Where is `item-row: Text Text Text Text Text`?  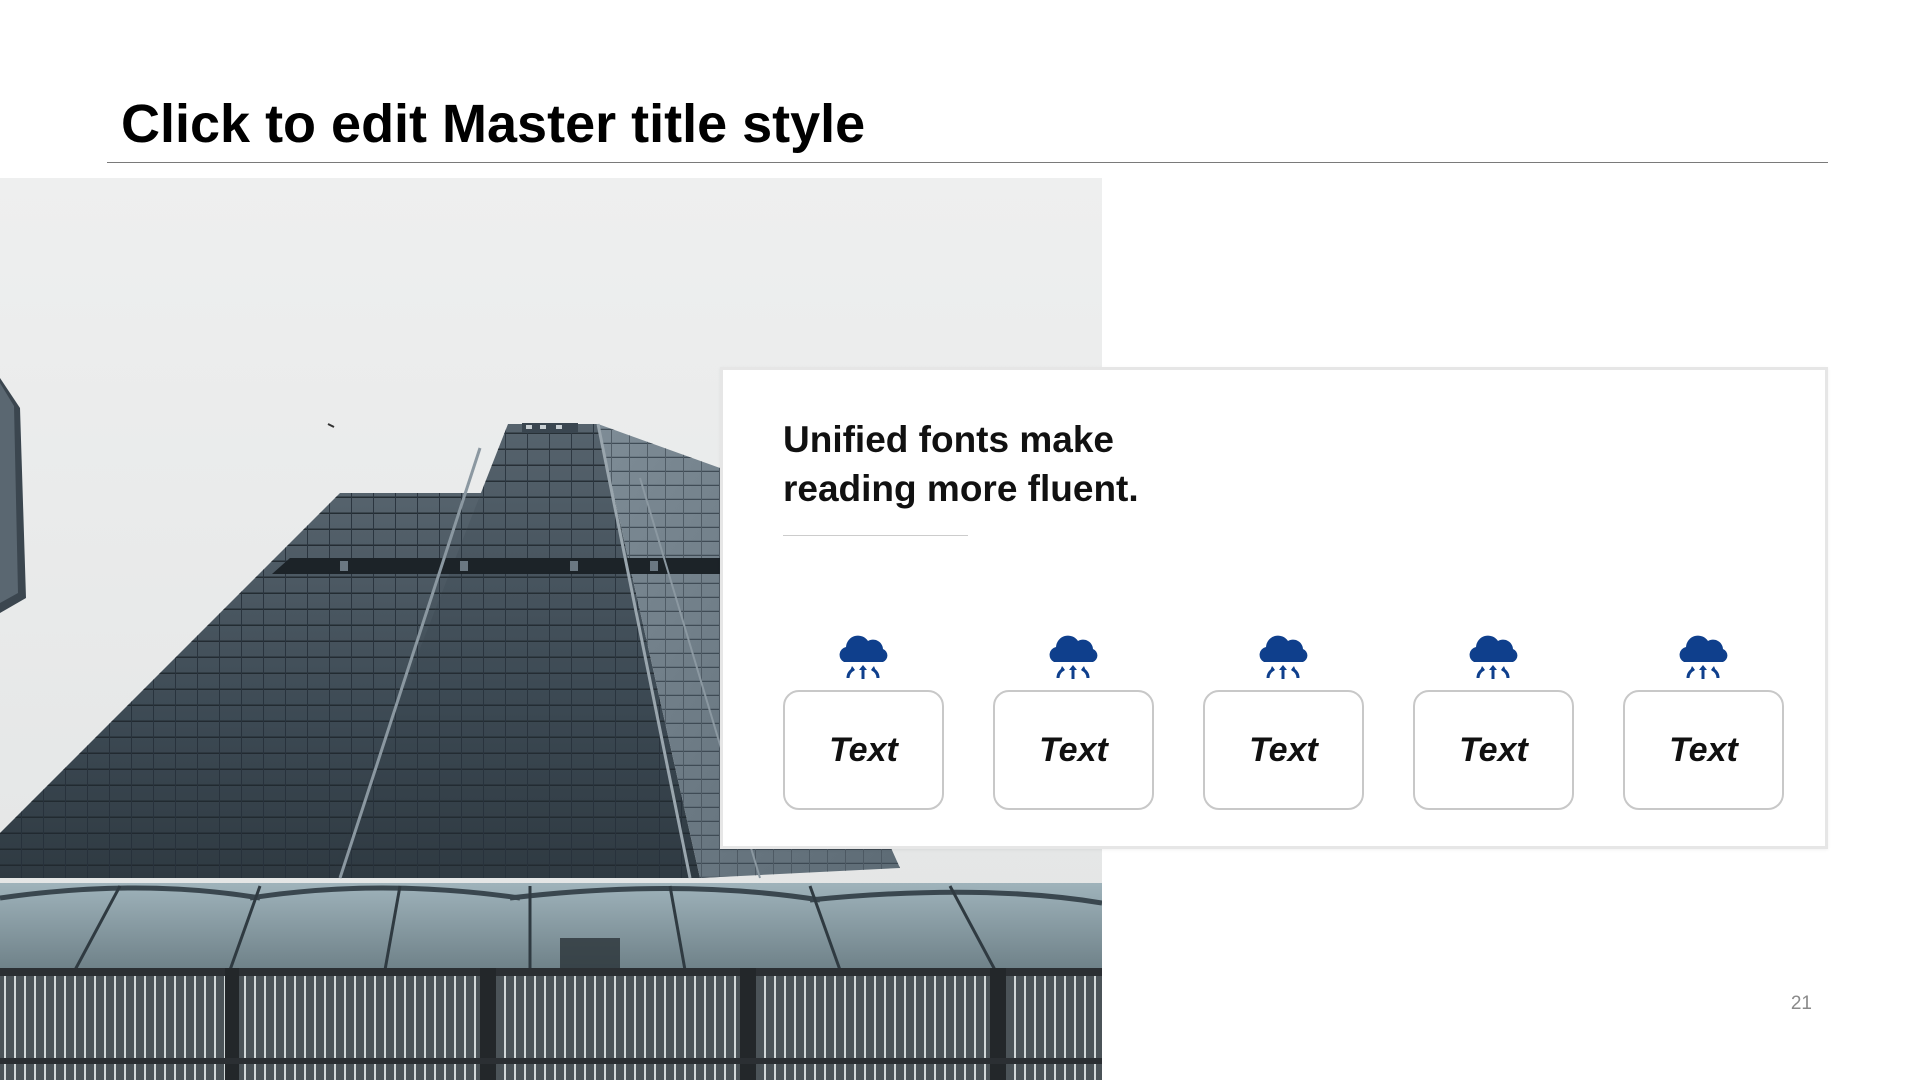
item-row: Text Text Text Text Text is located at coordinates (1283, 722).